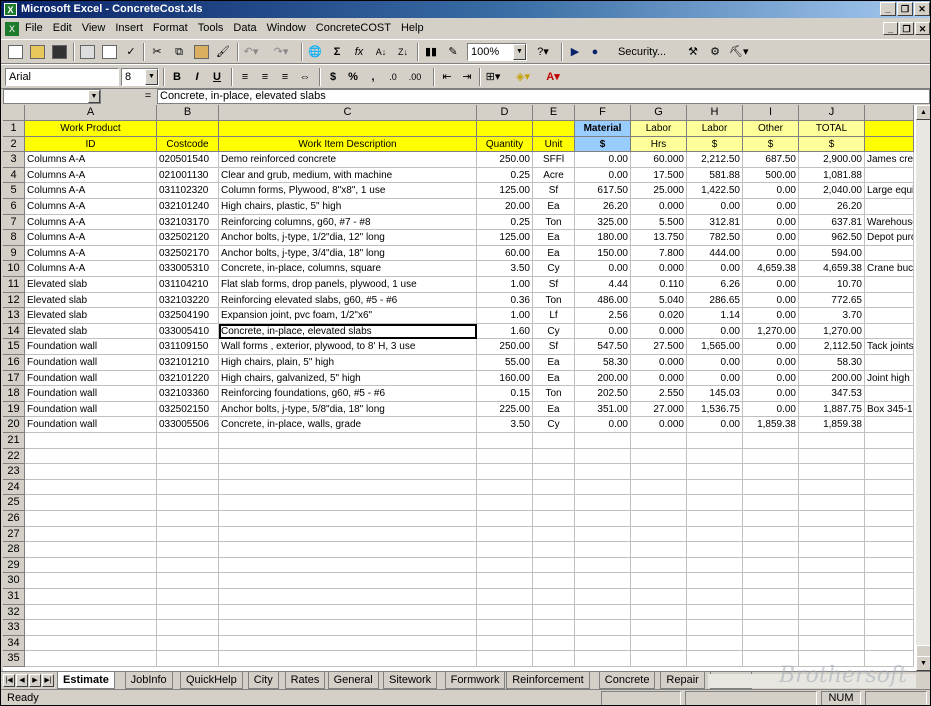  Describe the element at coordinates (832, 363) in the screenshot. I see `table-cell: 58.30` at that location.